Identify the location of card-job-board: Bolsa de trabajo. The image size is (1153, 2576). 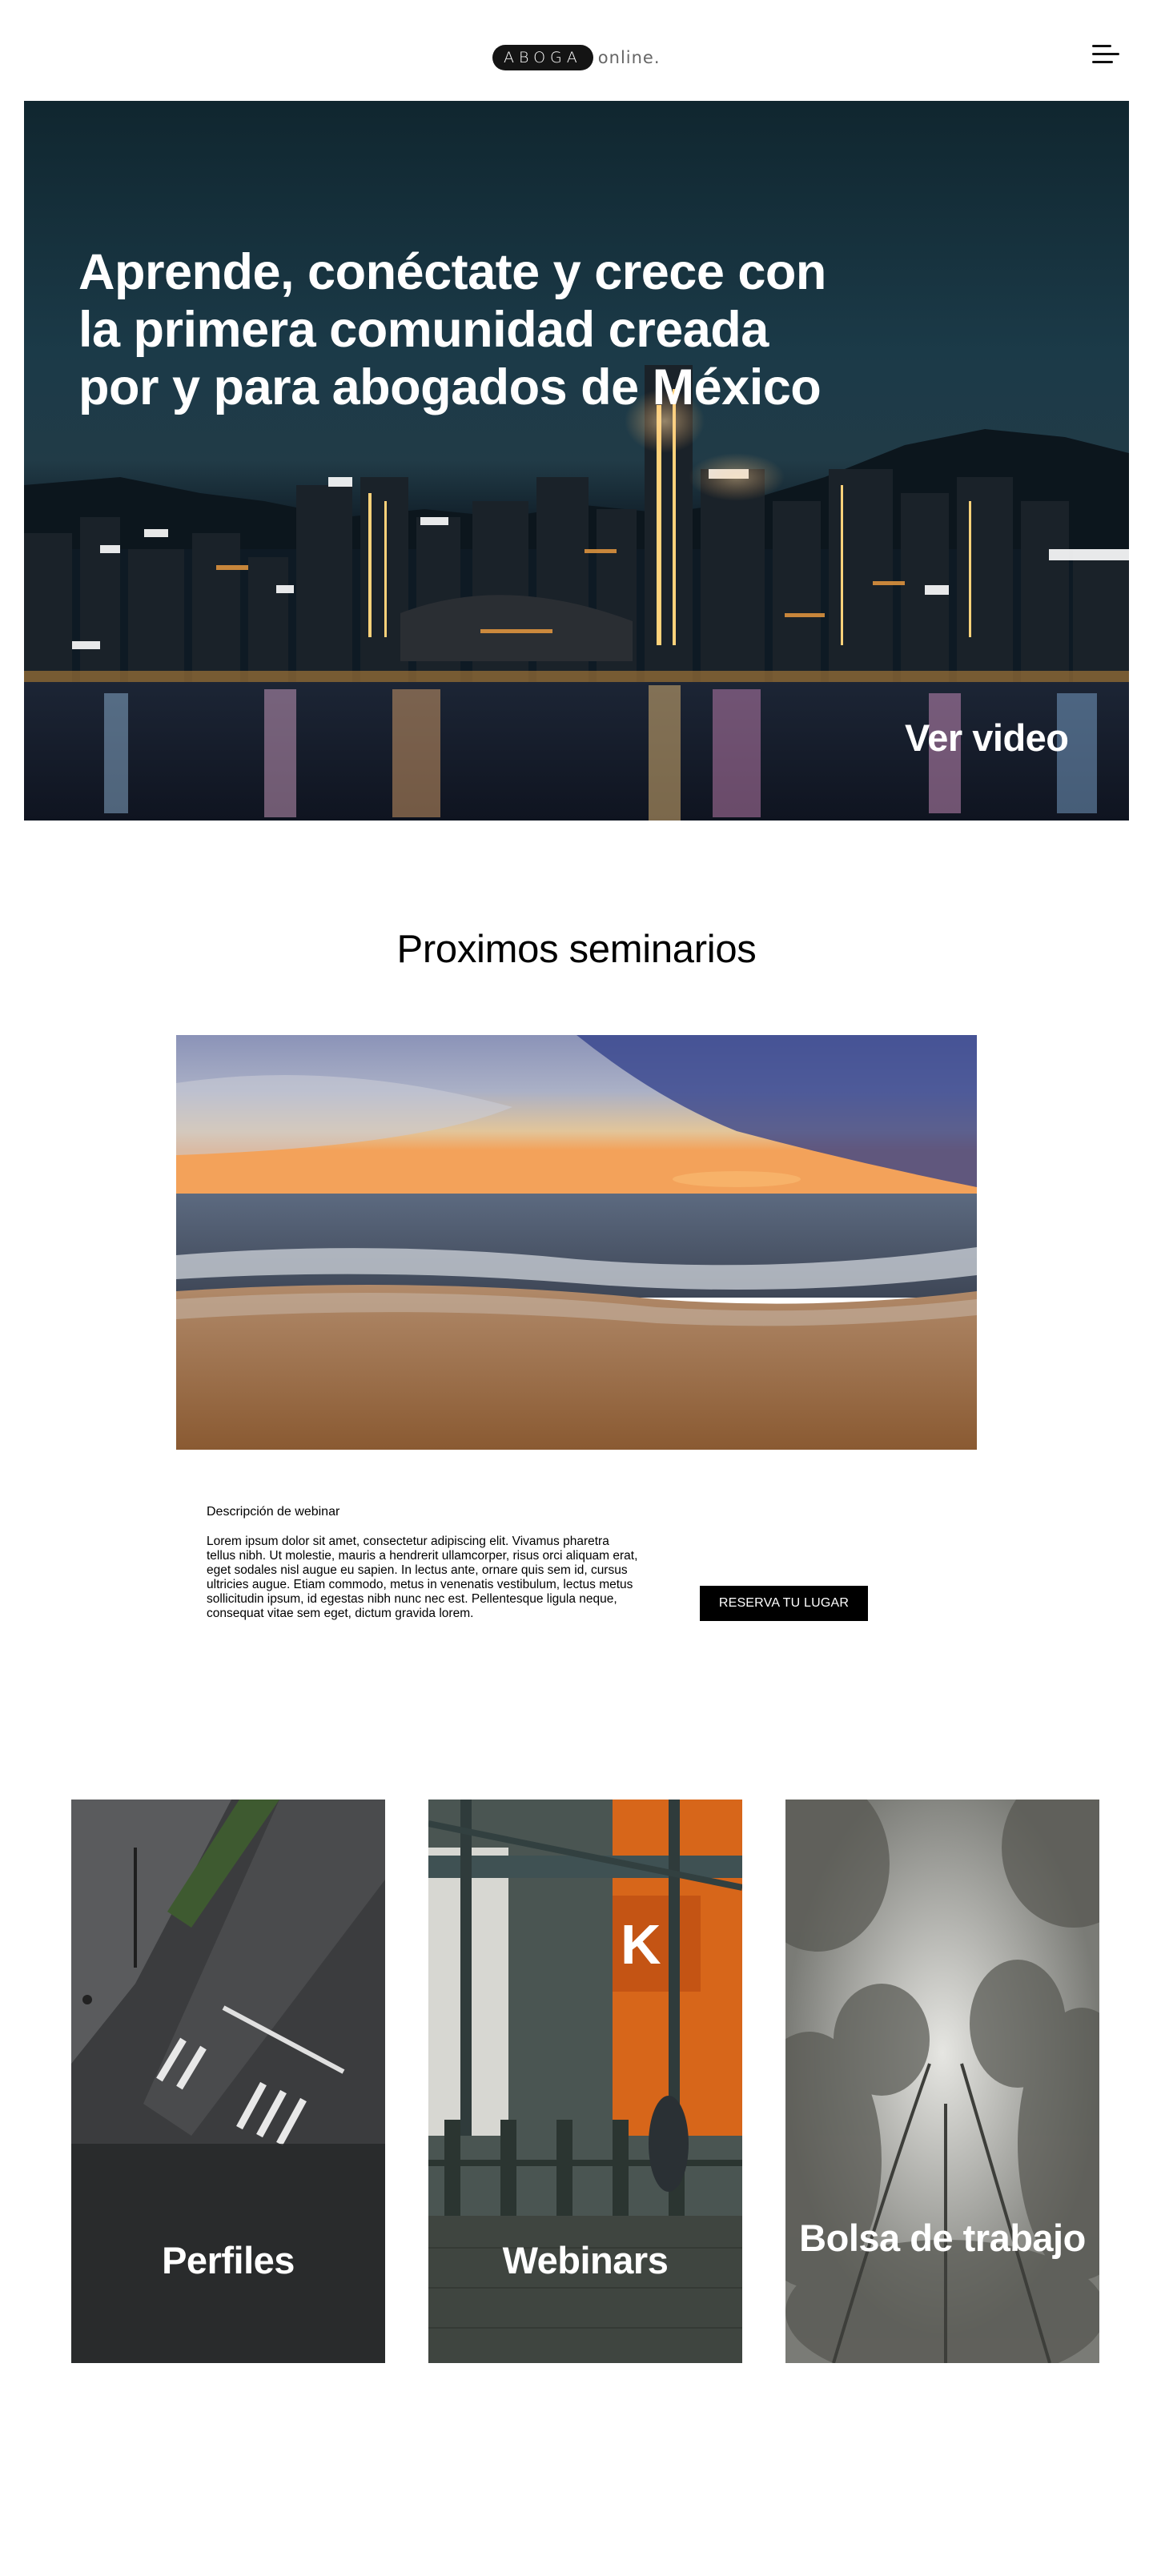
(942, 2081).